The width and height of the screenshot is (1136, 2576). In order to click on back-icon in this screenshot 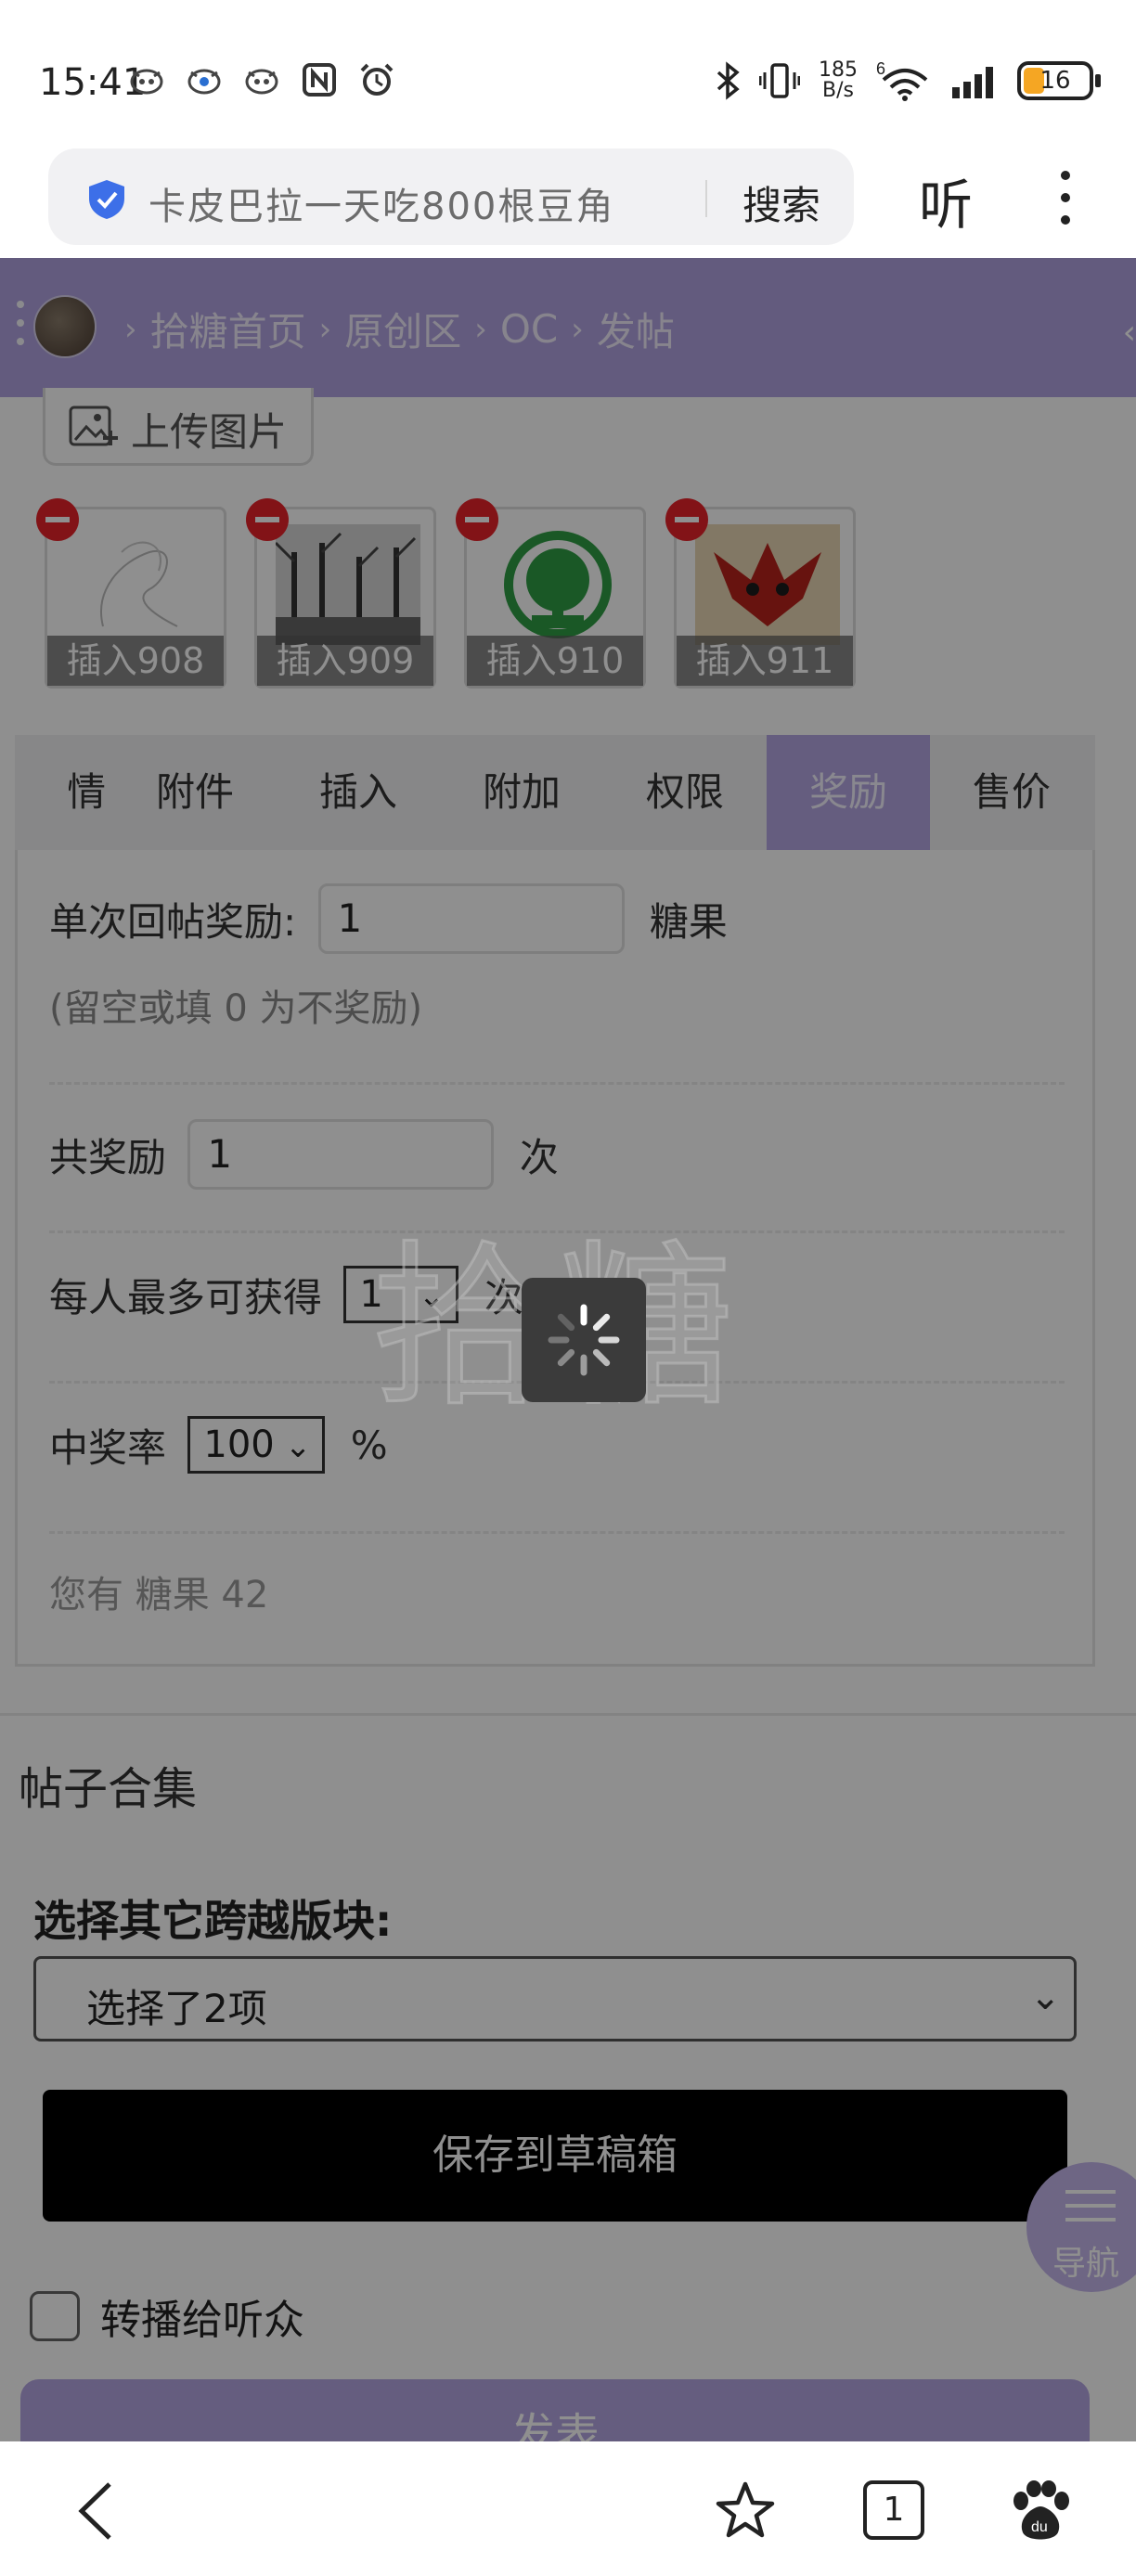, I will do `click(95, 2511)`.